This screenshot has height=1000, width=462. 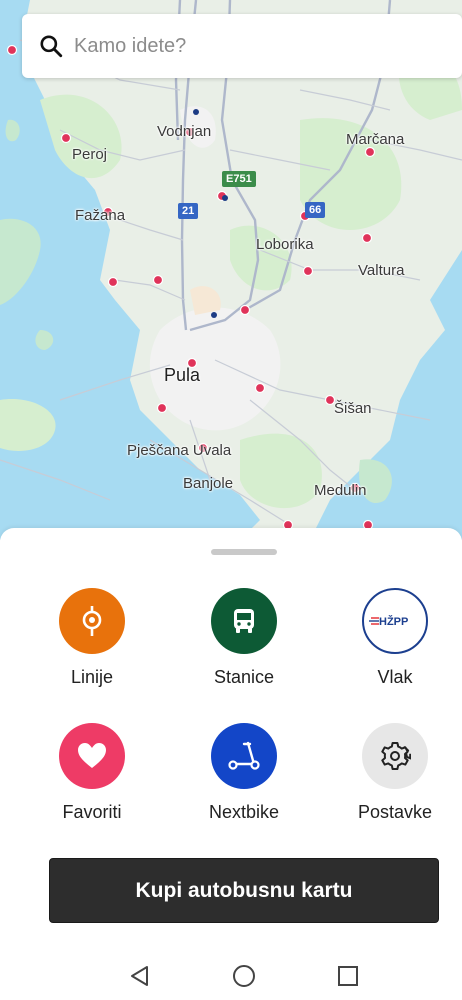 I want to click on place-label-sisan: Šišan, so click(x=353, y=408).